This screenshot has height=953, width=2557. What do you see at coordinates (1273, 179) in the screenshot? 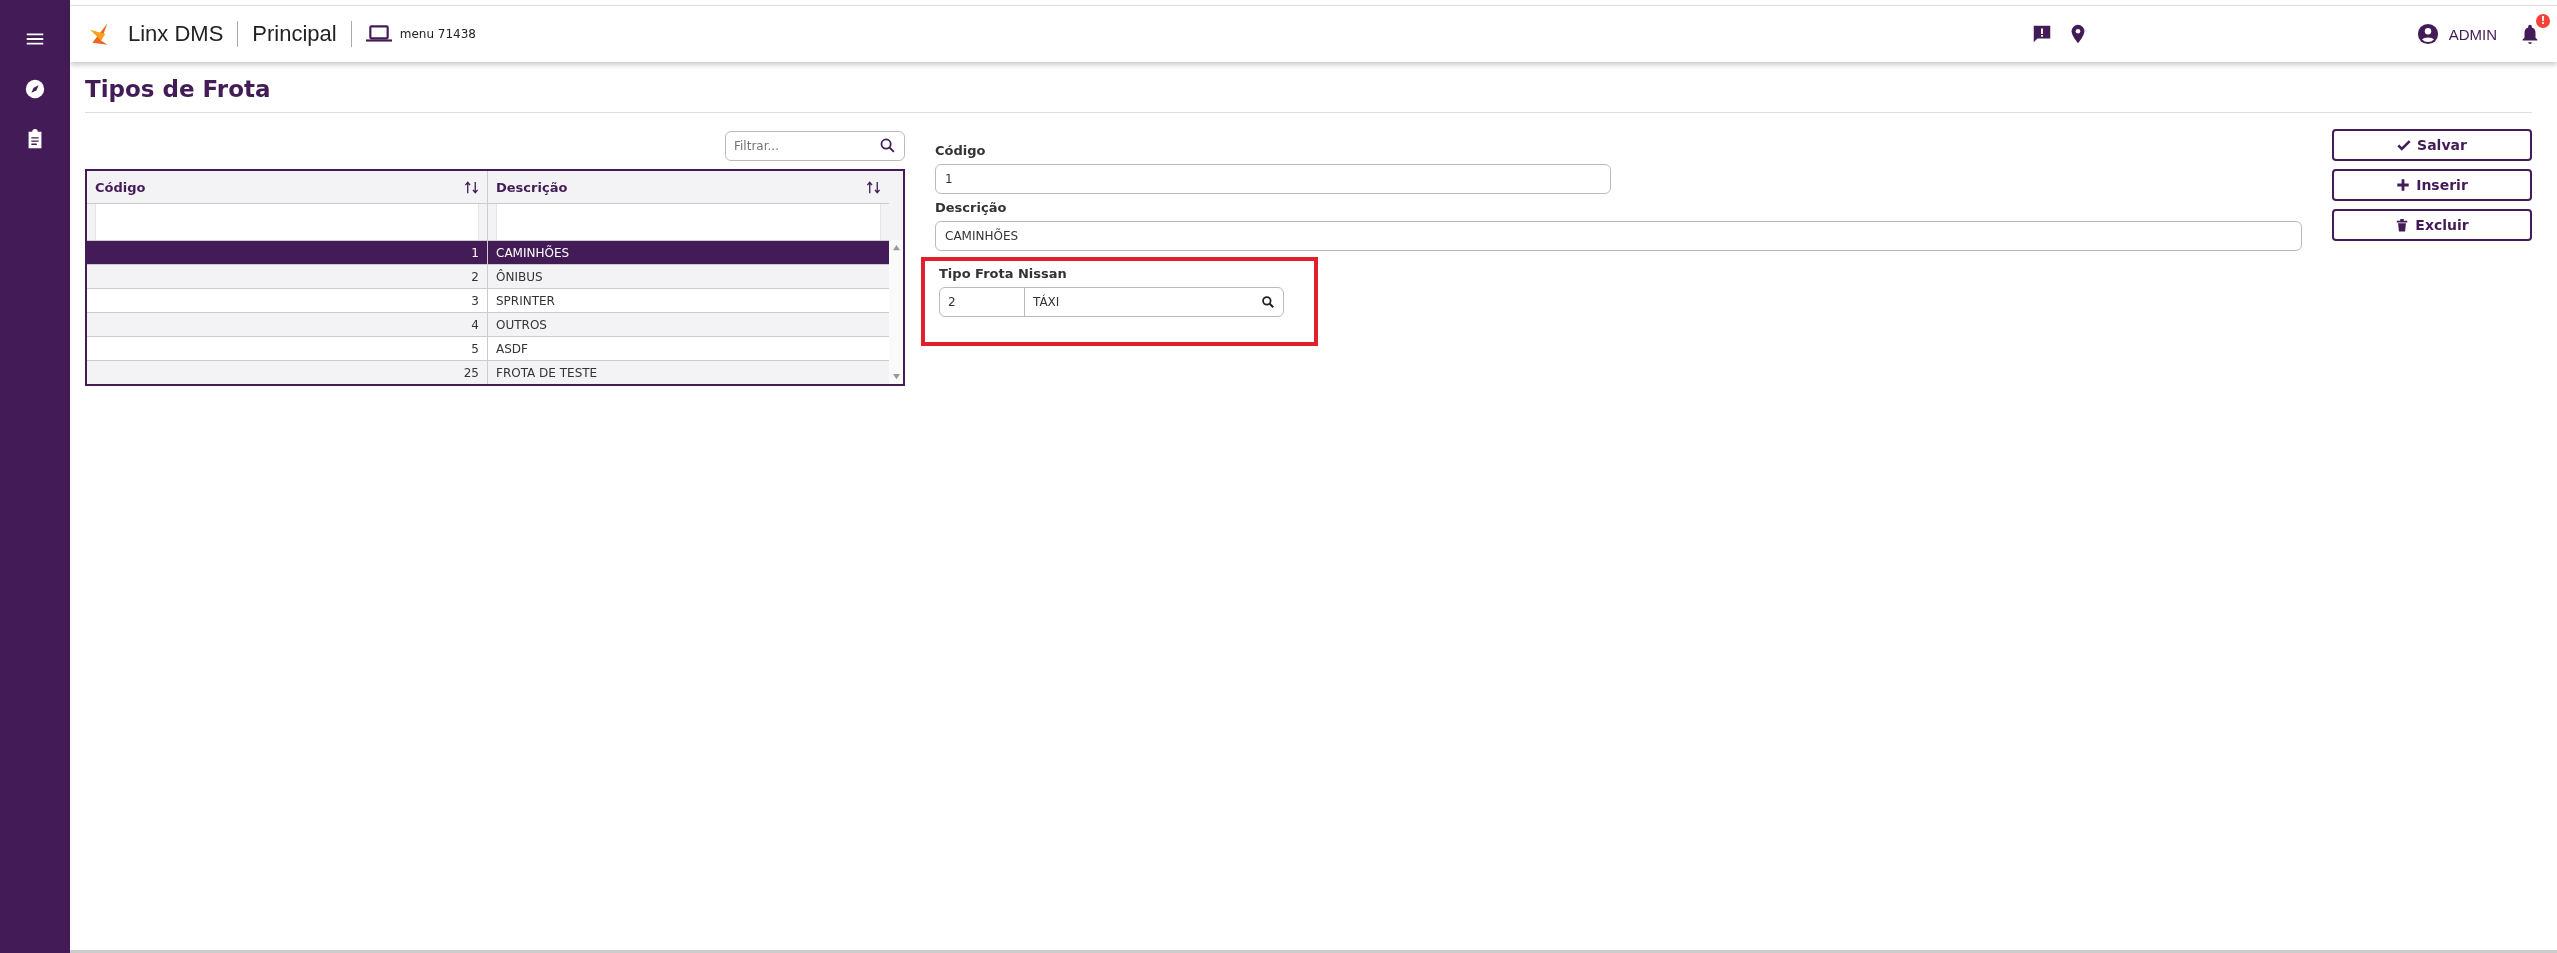
I see `text-field: 1` at bounding box center [1273, 179].